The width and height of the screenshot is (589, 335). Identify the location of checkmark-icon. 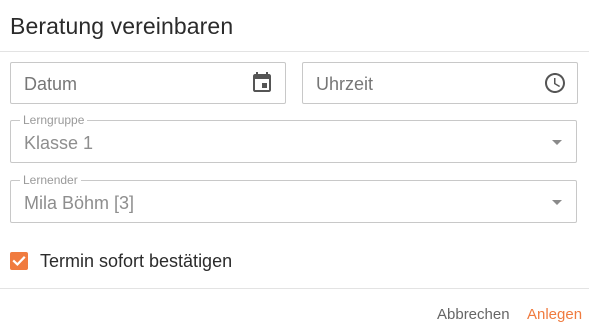
(19, 261).